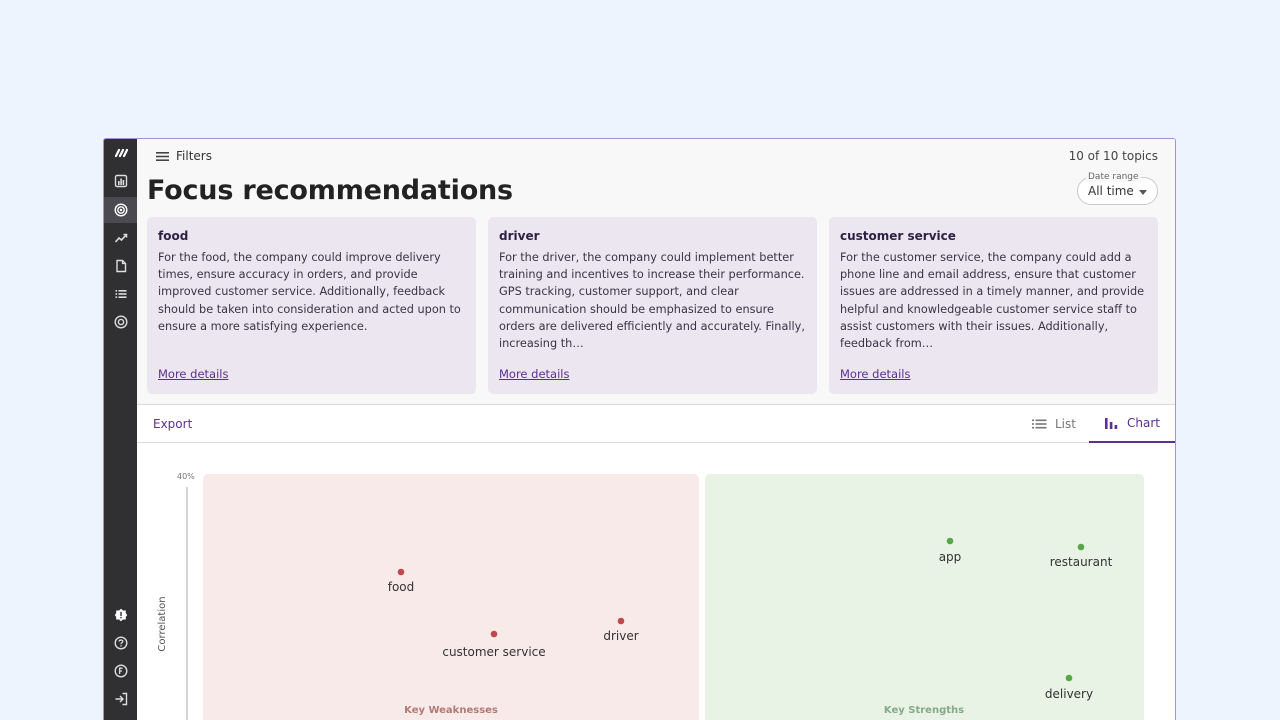 The image size is (1280, 720). What do you see at coordinates (120, 699) in the screenshot?
I see `logout-icon` at bounding box center [120, 699].